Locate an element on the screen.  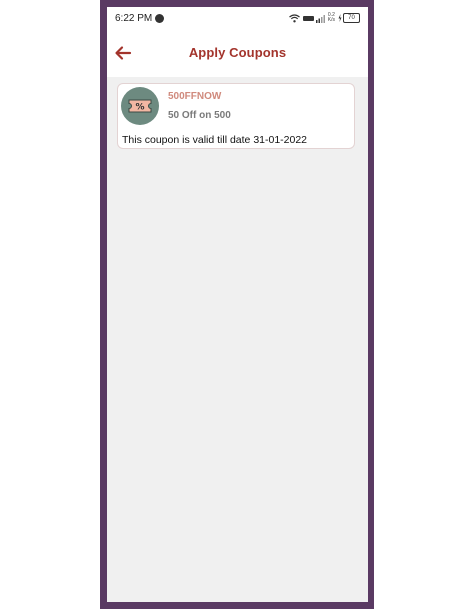
coupon-description: 50 Off on 500 is located at coordinates (199, 115).